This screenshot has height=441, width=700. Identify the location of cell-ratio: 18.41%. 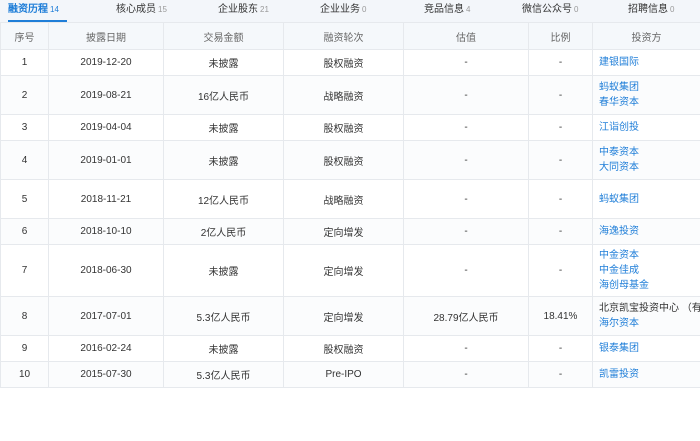
(560, 316).